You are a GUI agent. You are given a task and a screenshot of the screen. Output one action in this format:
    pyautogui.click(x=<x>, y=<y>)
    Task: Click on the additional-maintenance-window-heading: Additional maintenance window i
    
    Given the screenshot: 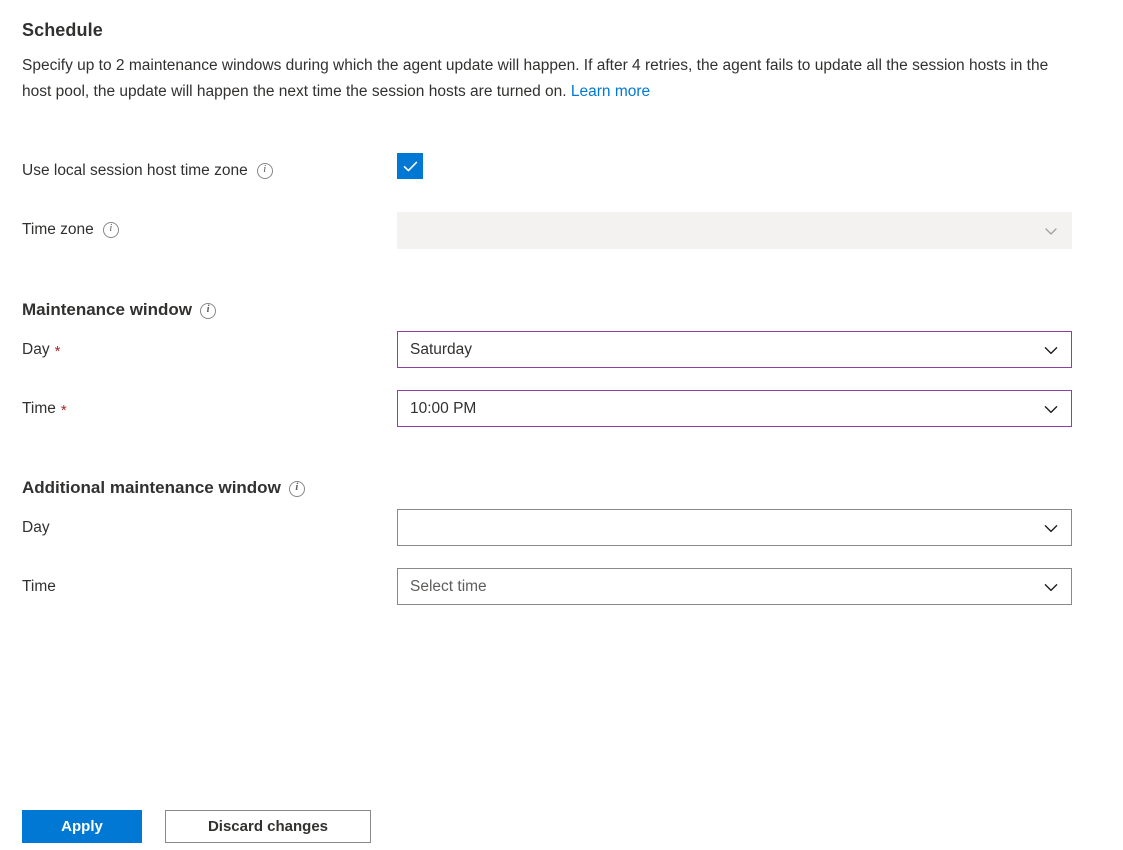 What is the action you would take?
    pyautogui.click(x=163, y=488)
    